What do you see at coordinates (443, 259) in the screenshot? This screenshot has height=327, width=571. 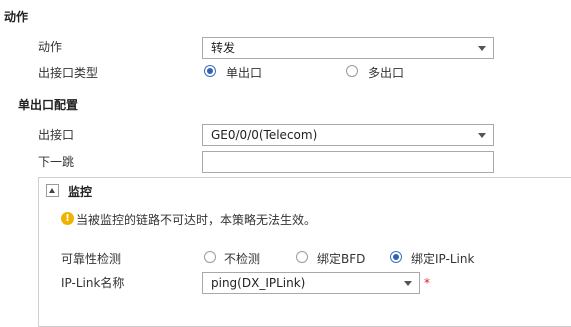 I see `radio-bind-iplink-label: 绑定IP-Link` at bounding box center [443, 259].